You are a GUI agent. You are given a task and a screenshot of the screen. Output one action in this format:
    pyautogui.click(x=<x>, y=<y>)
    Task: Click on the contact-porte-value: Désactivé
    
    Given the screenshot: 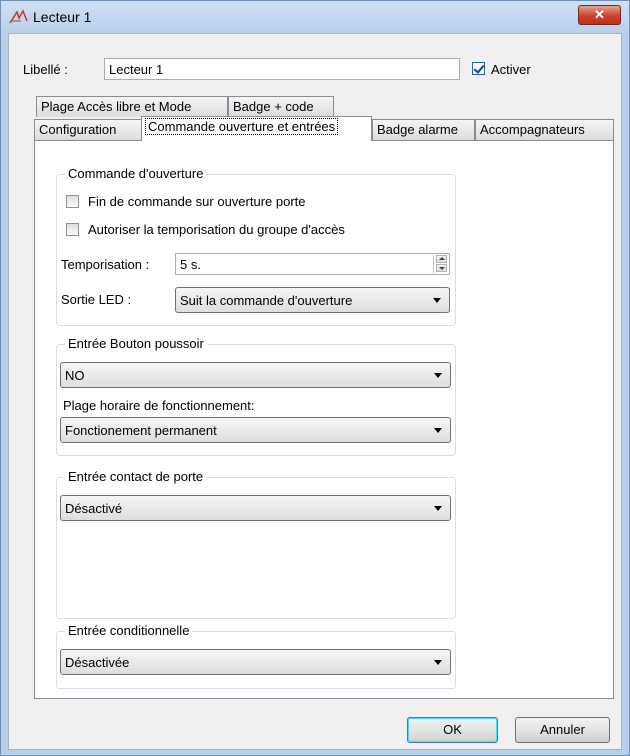 What is the action you would take?
    pyautogui.click(x=94, y=508)
    